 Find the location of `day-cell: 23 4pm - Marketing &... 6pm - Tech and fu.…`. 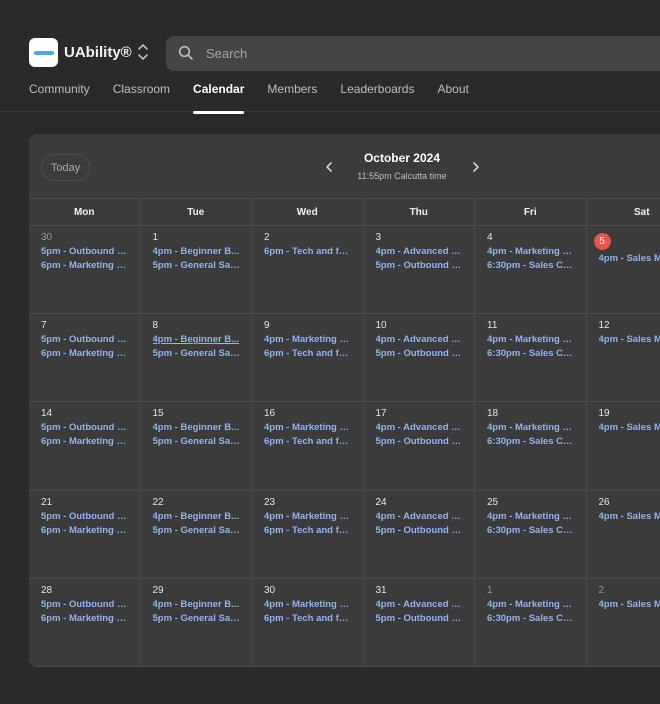

day-cell: 23 4pm - Marketing &... 6pm - Tech and fu.… is located at coordinates (308, 534).